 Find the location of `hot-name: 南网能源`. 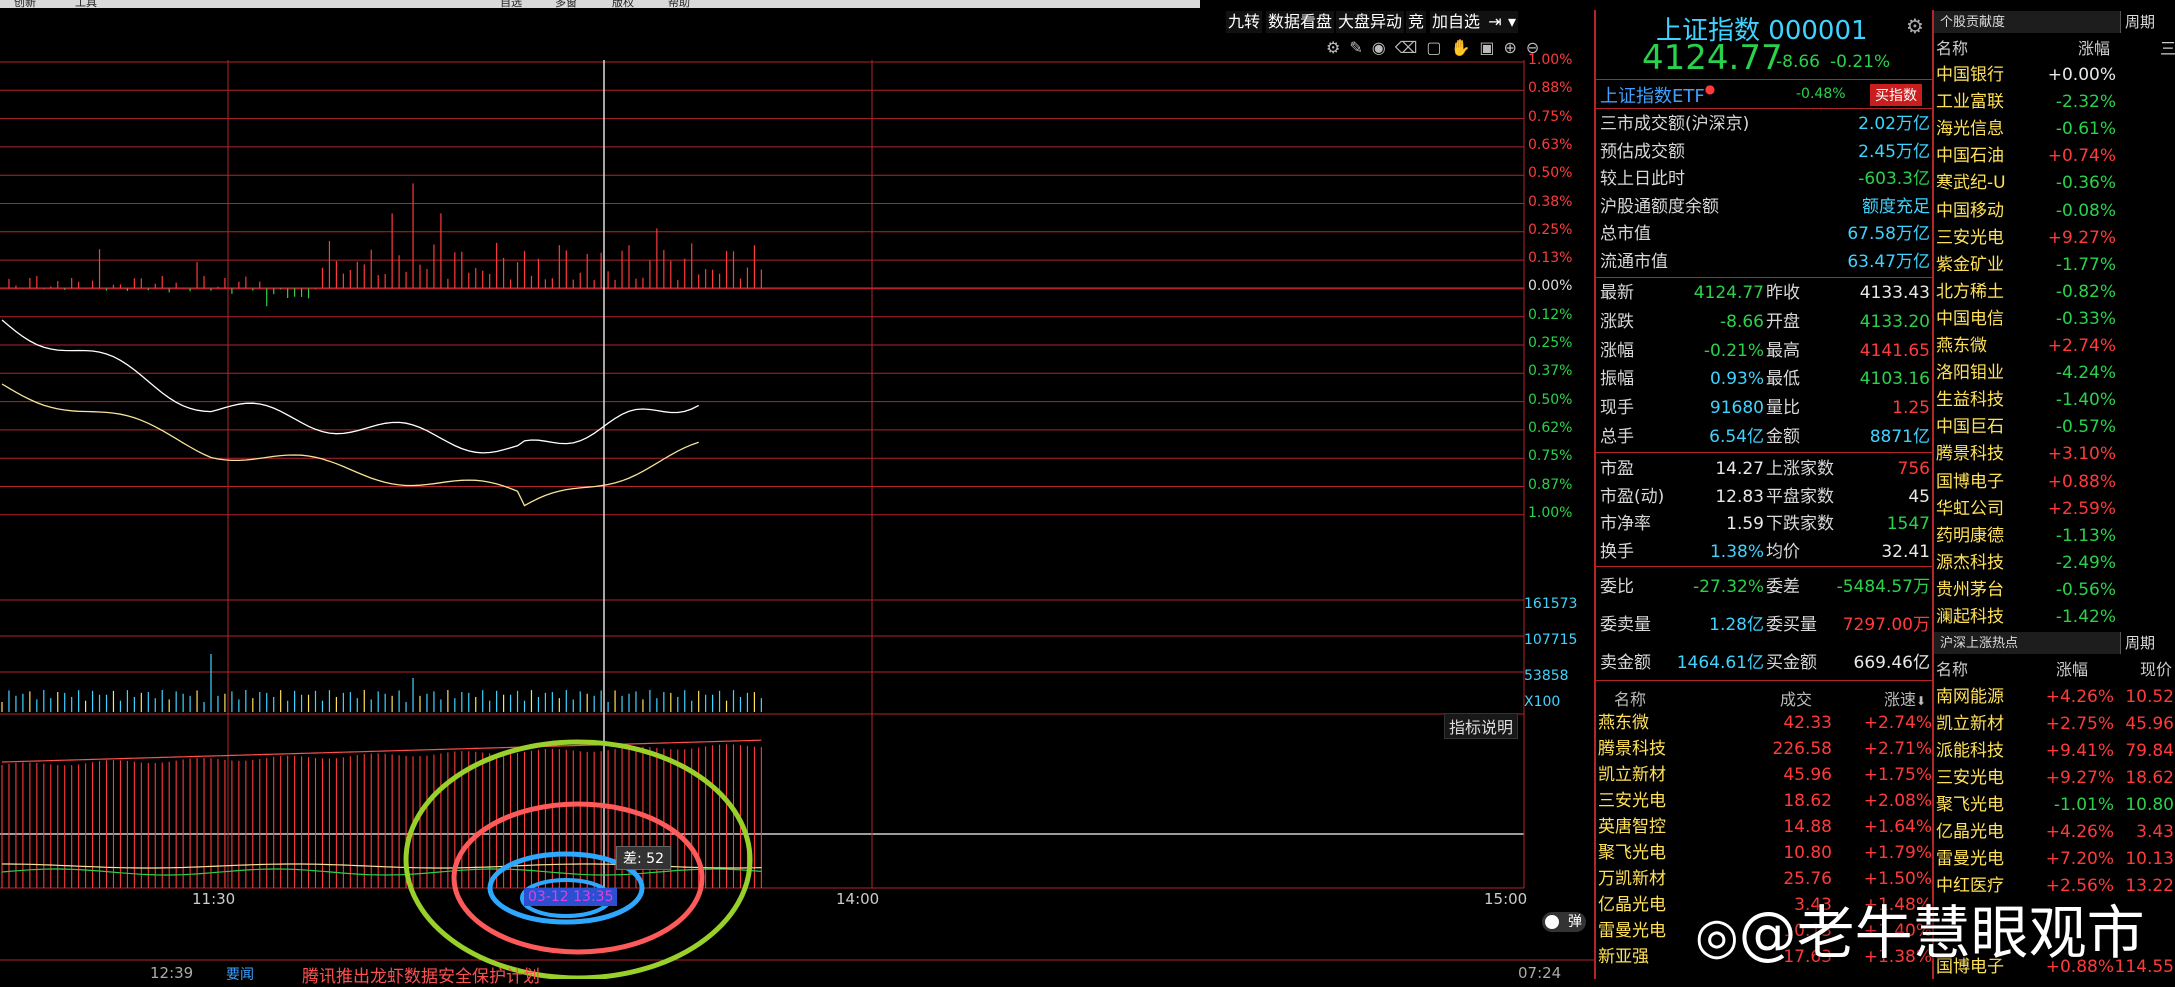

hot-name: 南网能源 is located at coordinates (1970, 697).